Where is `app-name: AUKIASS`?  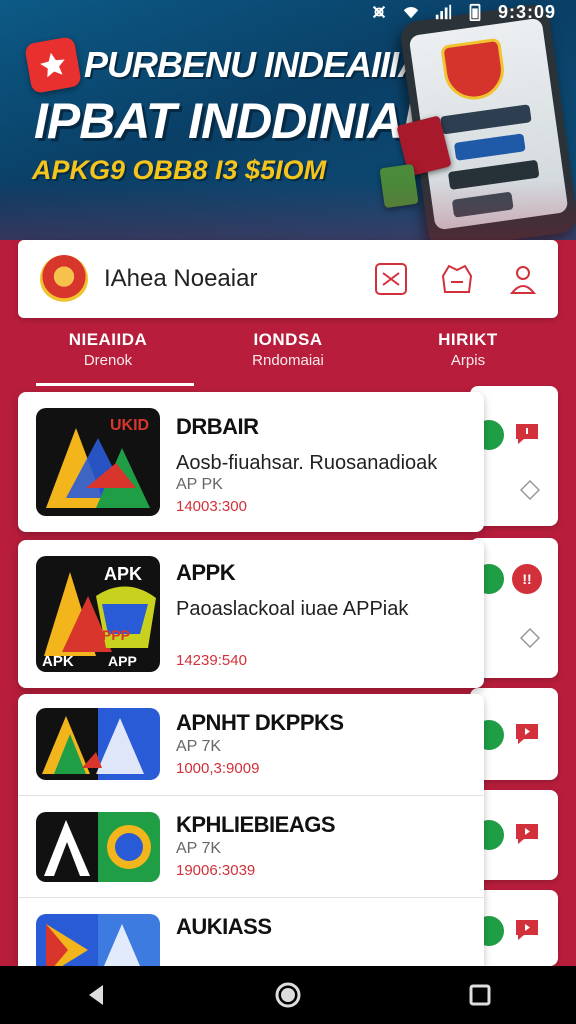 app-name: AUKIASS is located at coordinates (224, 926).